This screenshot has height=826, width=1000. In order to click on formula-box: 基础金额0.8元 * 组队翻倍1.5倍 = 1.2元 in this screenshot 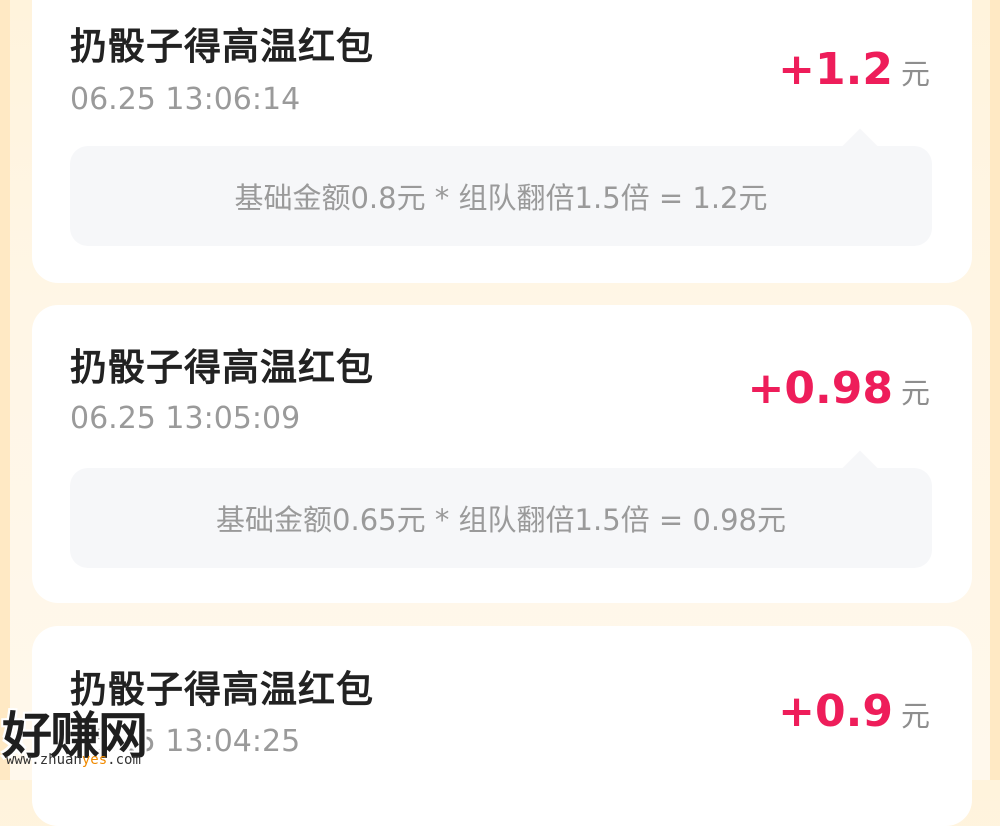, I will do `click(501, 196)`.